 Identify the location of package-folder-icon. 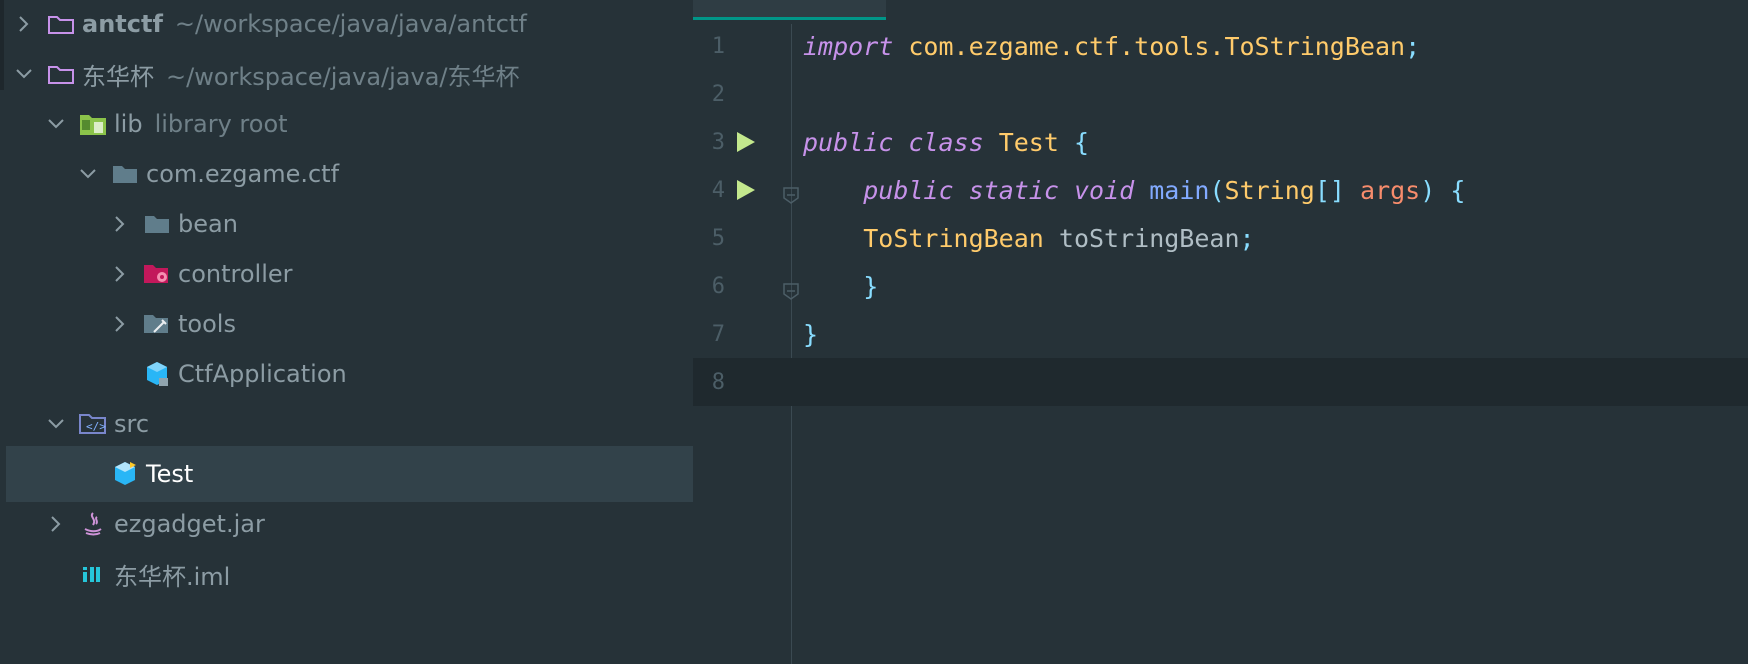
(125, 174).